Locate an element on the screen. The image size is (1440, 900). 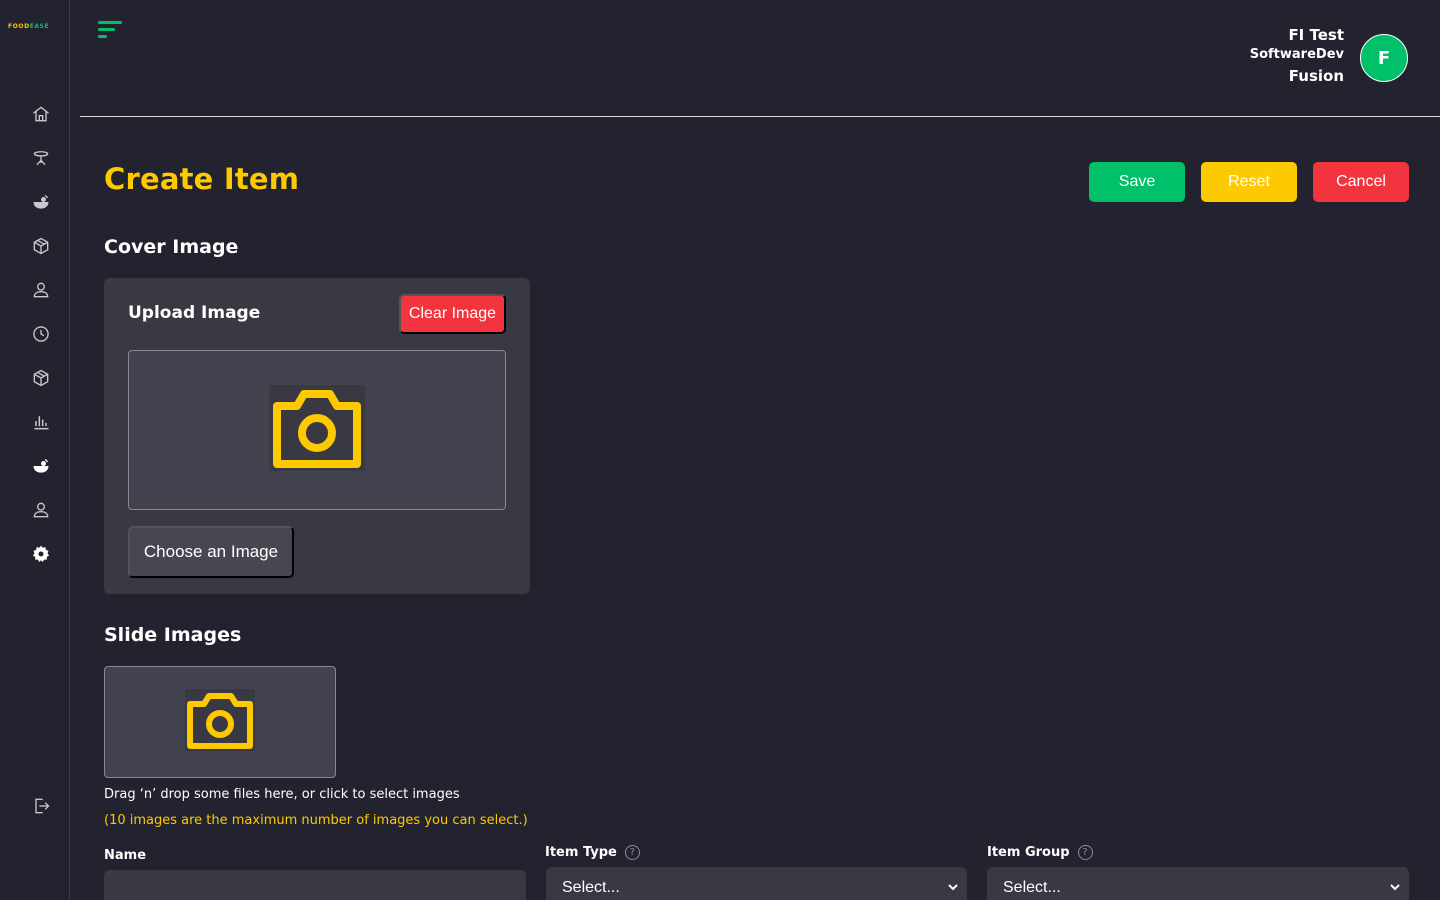
logo-part-food: FOOD is located at coordinates (19, 26).